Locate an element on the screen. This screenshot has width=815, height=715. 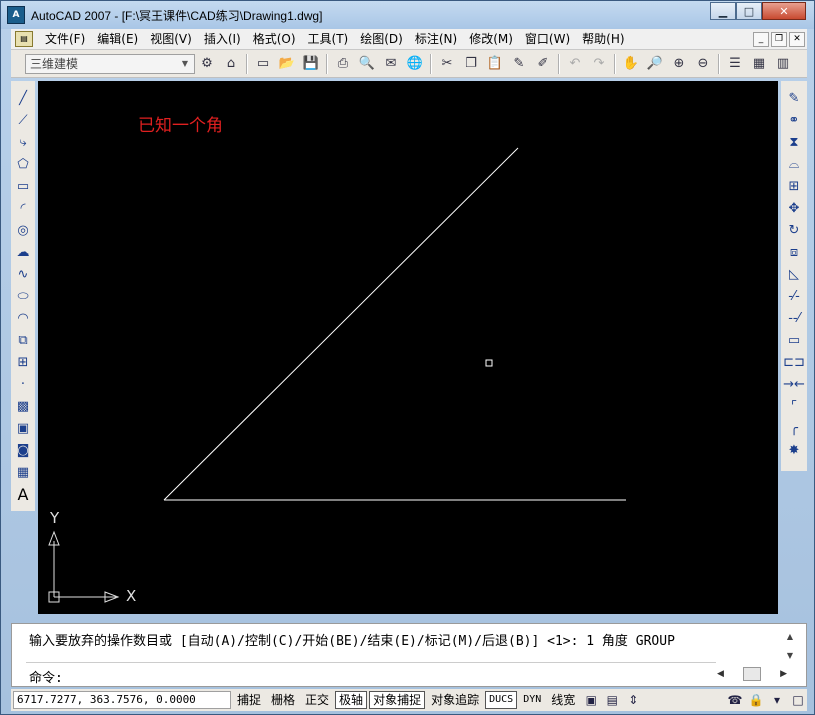
maximize-button: □ is located at coordinates (749, 11).